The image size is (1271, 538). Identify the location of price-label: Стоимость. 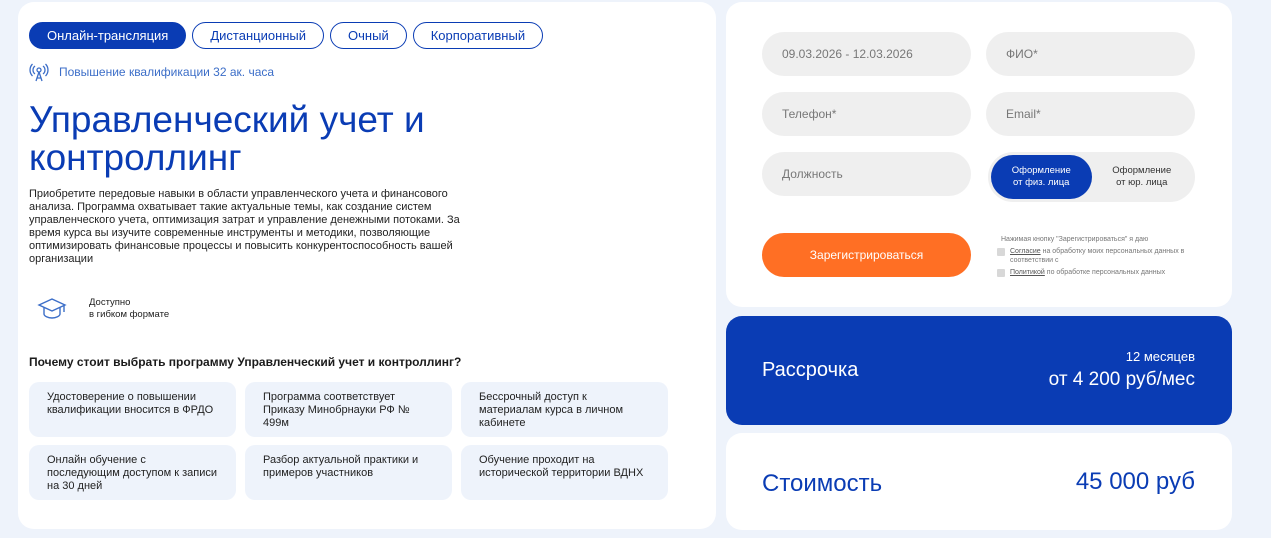
(822, 483).